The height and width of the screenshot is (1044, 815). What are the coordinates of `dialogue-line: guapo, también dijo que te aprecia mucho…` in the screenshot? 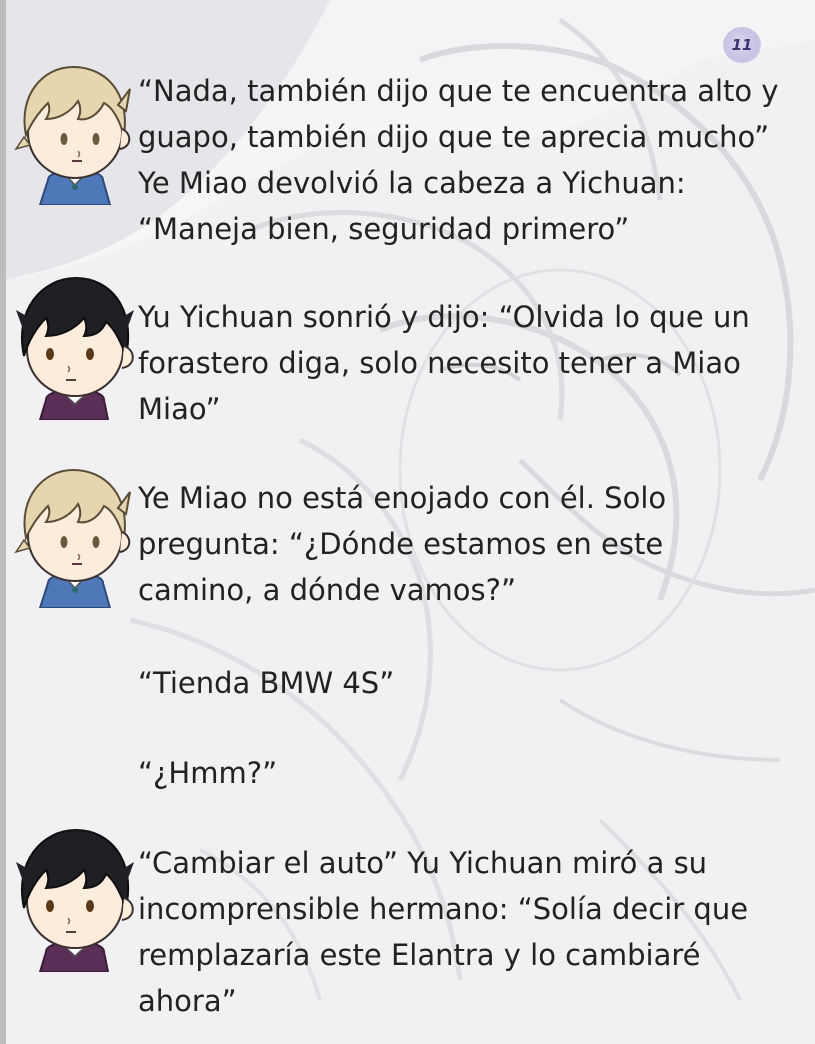 It's located at (454, 137).